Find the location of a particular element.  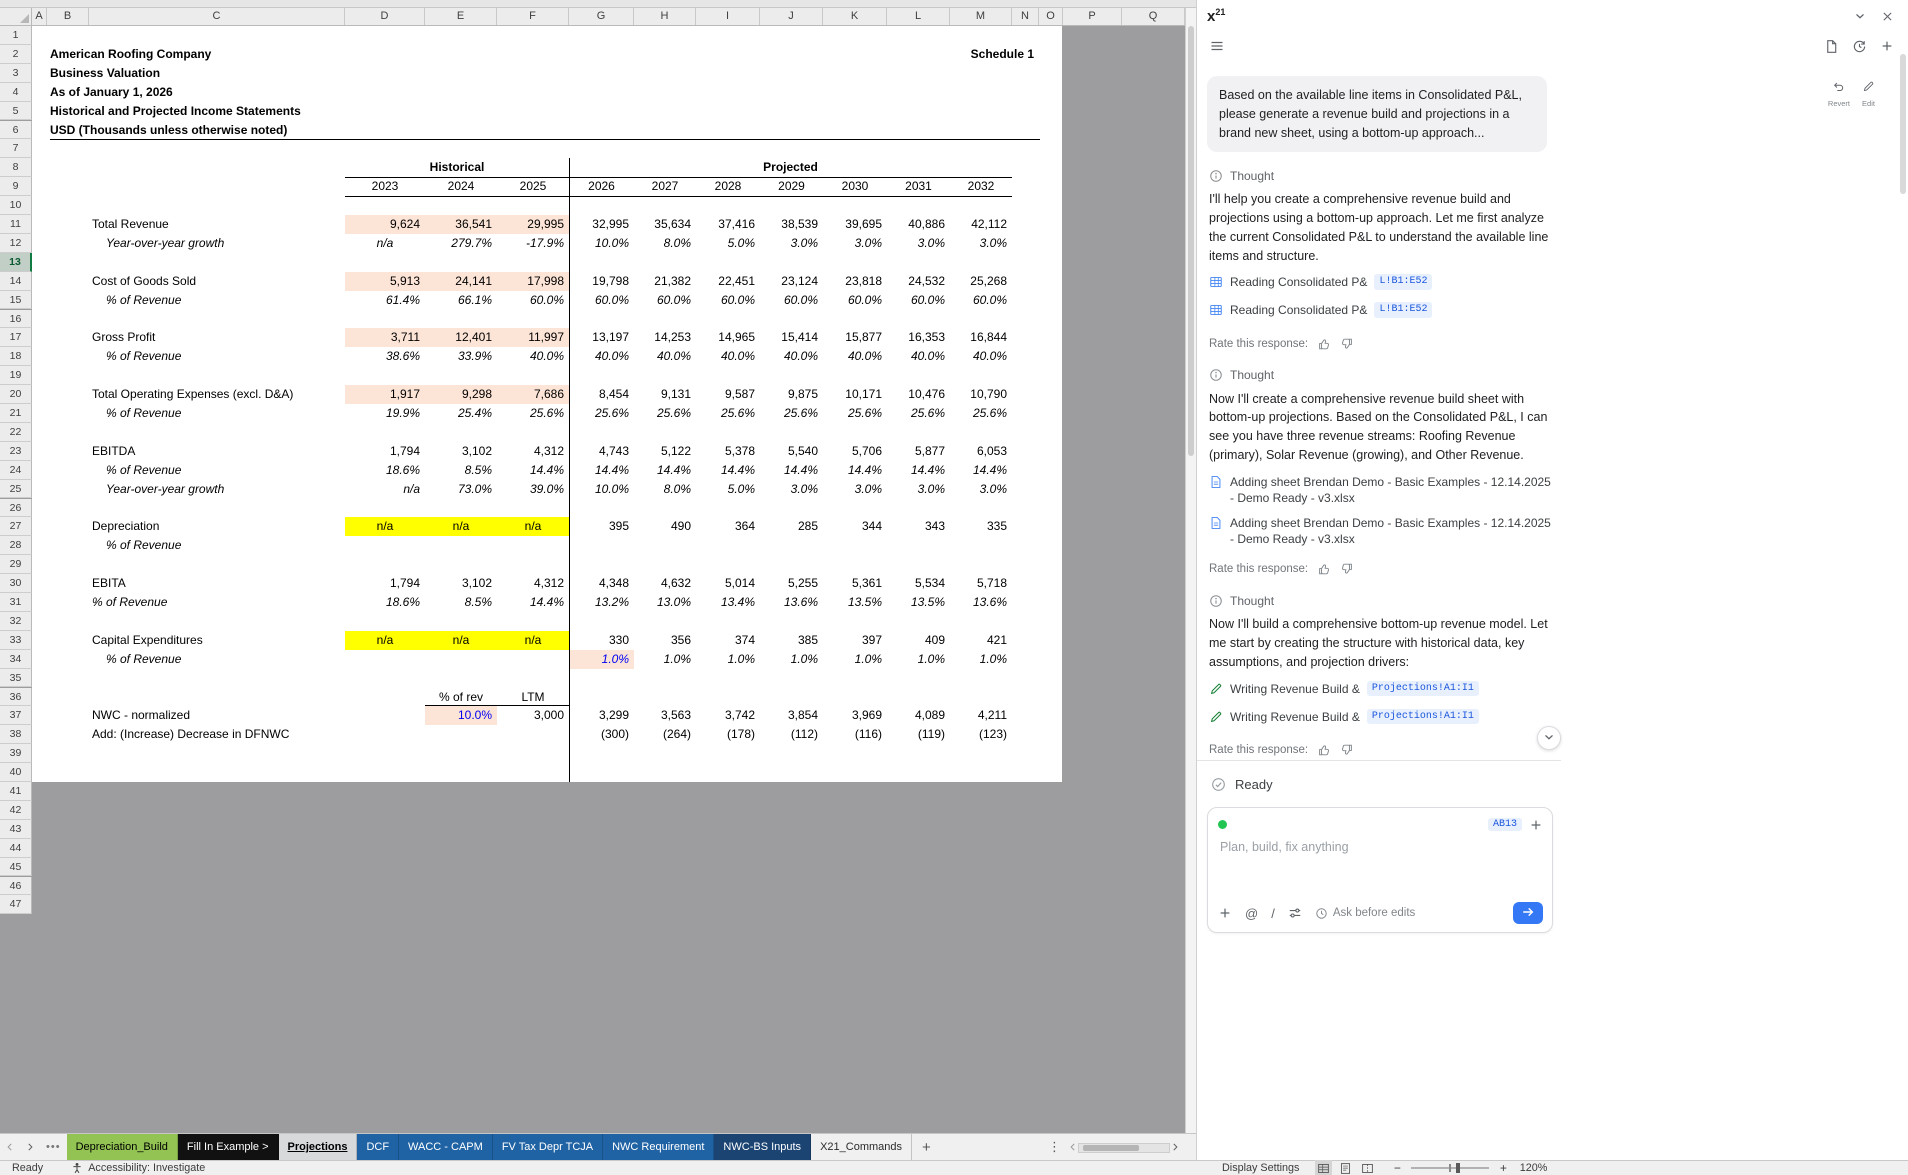

cell-J14: 23,124 is located at coordinates (791, 281).